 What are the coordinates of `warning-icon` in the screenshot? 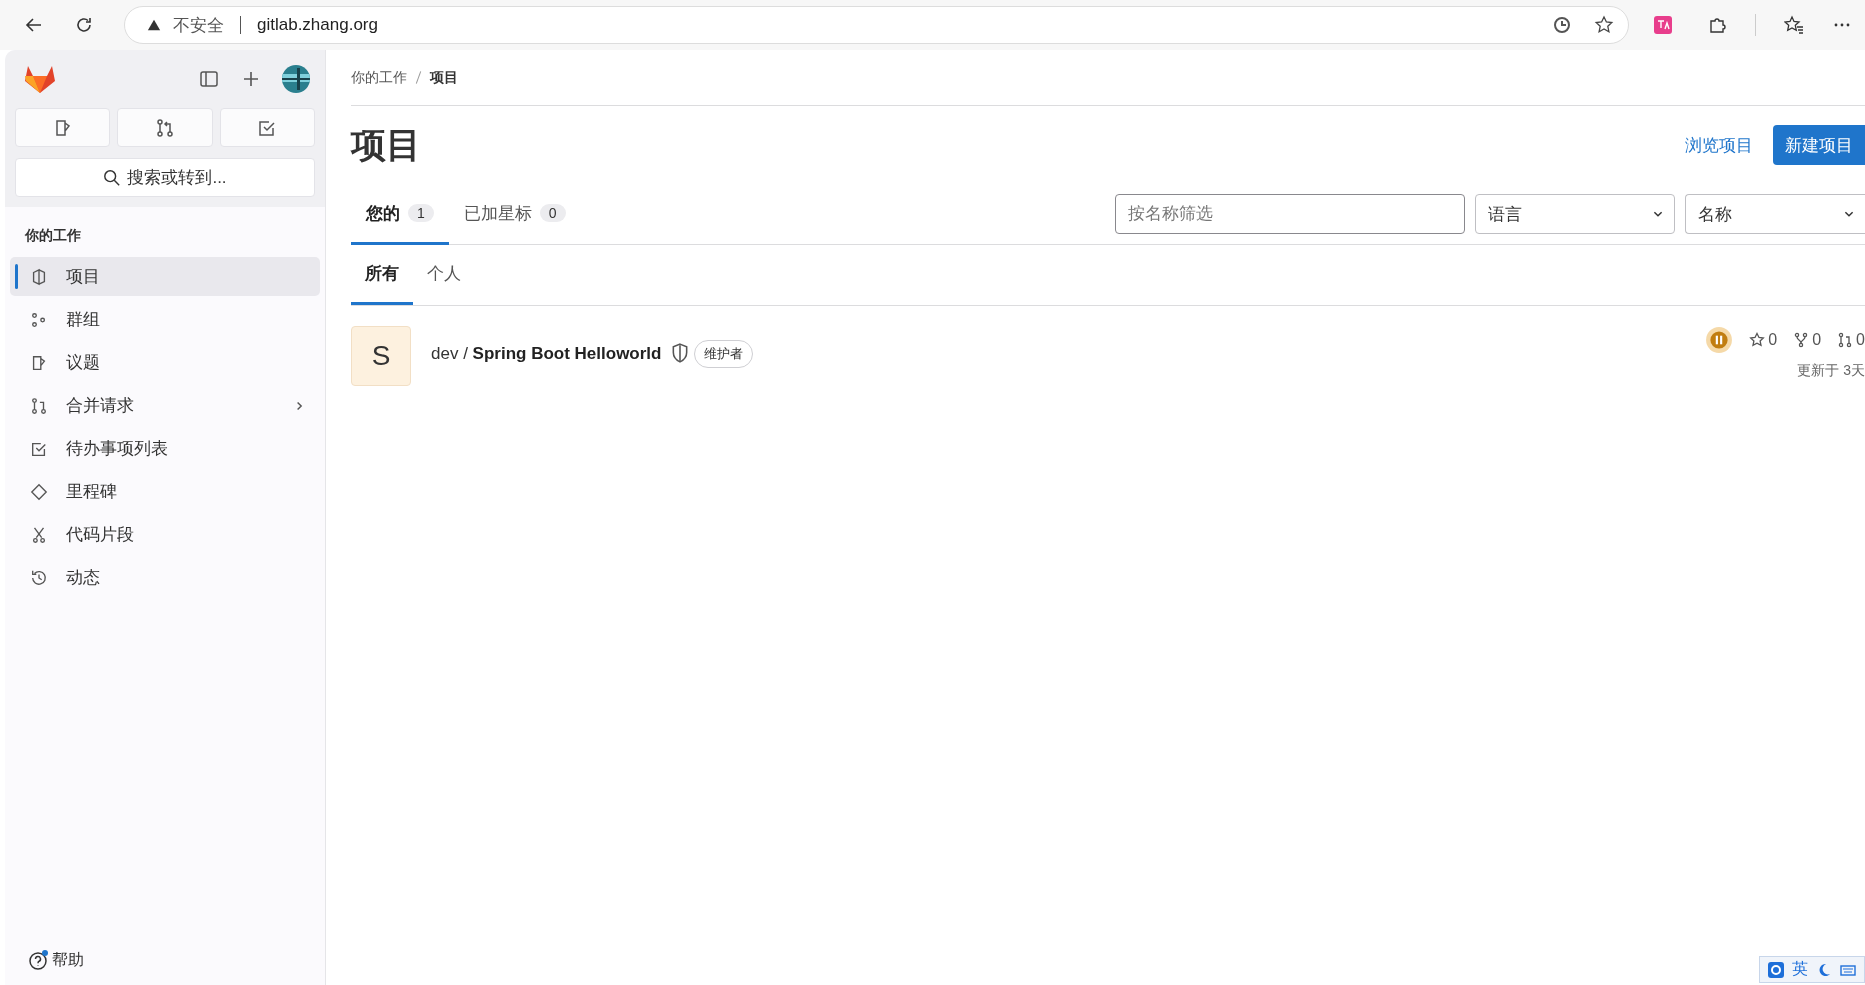 It's located at (154, 25).